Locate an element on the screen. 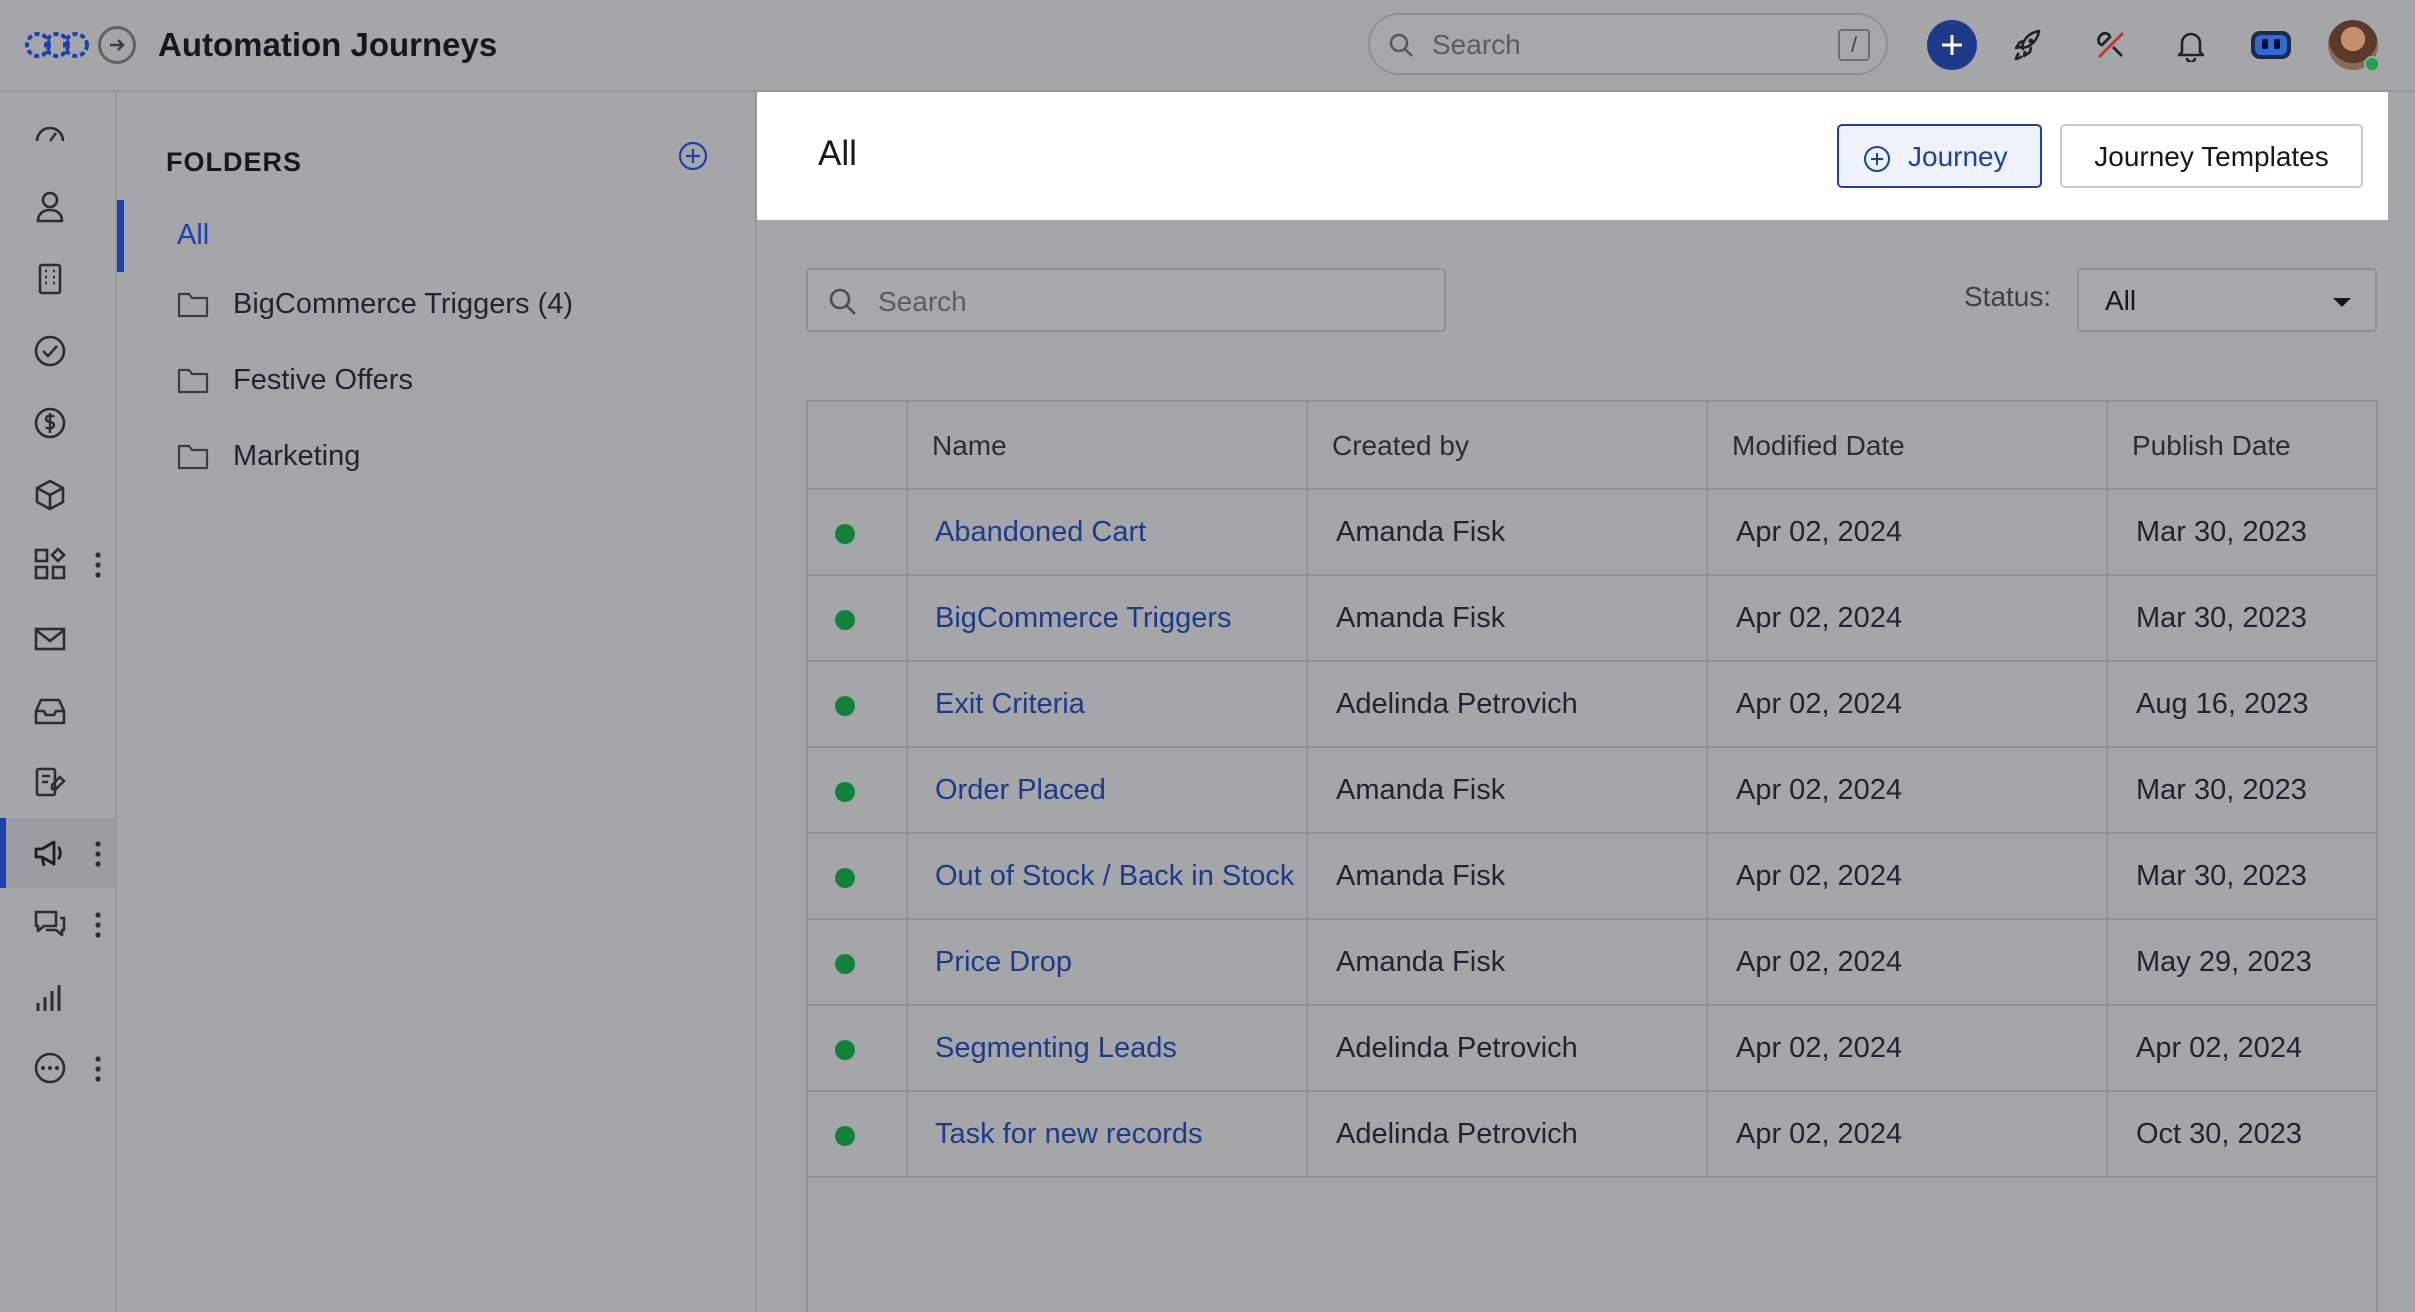 The height and width of the screenshot is (1312, 2415). rail-item-accounts is located at coordinates (58, 279).